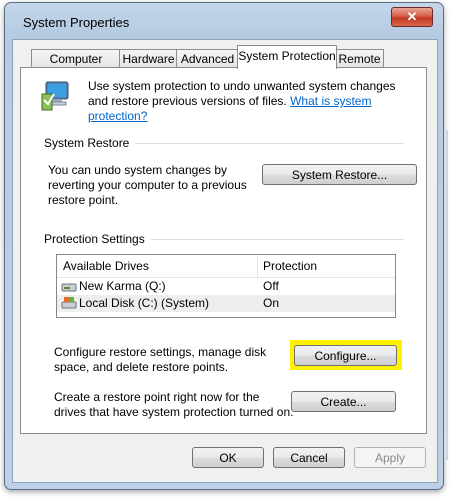  What do you see at coordinates (271, 286) in the screenshot?
I see `drive-protection: Off` at bounding box center [271, 286].